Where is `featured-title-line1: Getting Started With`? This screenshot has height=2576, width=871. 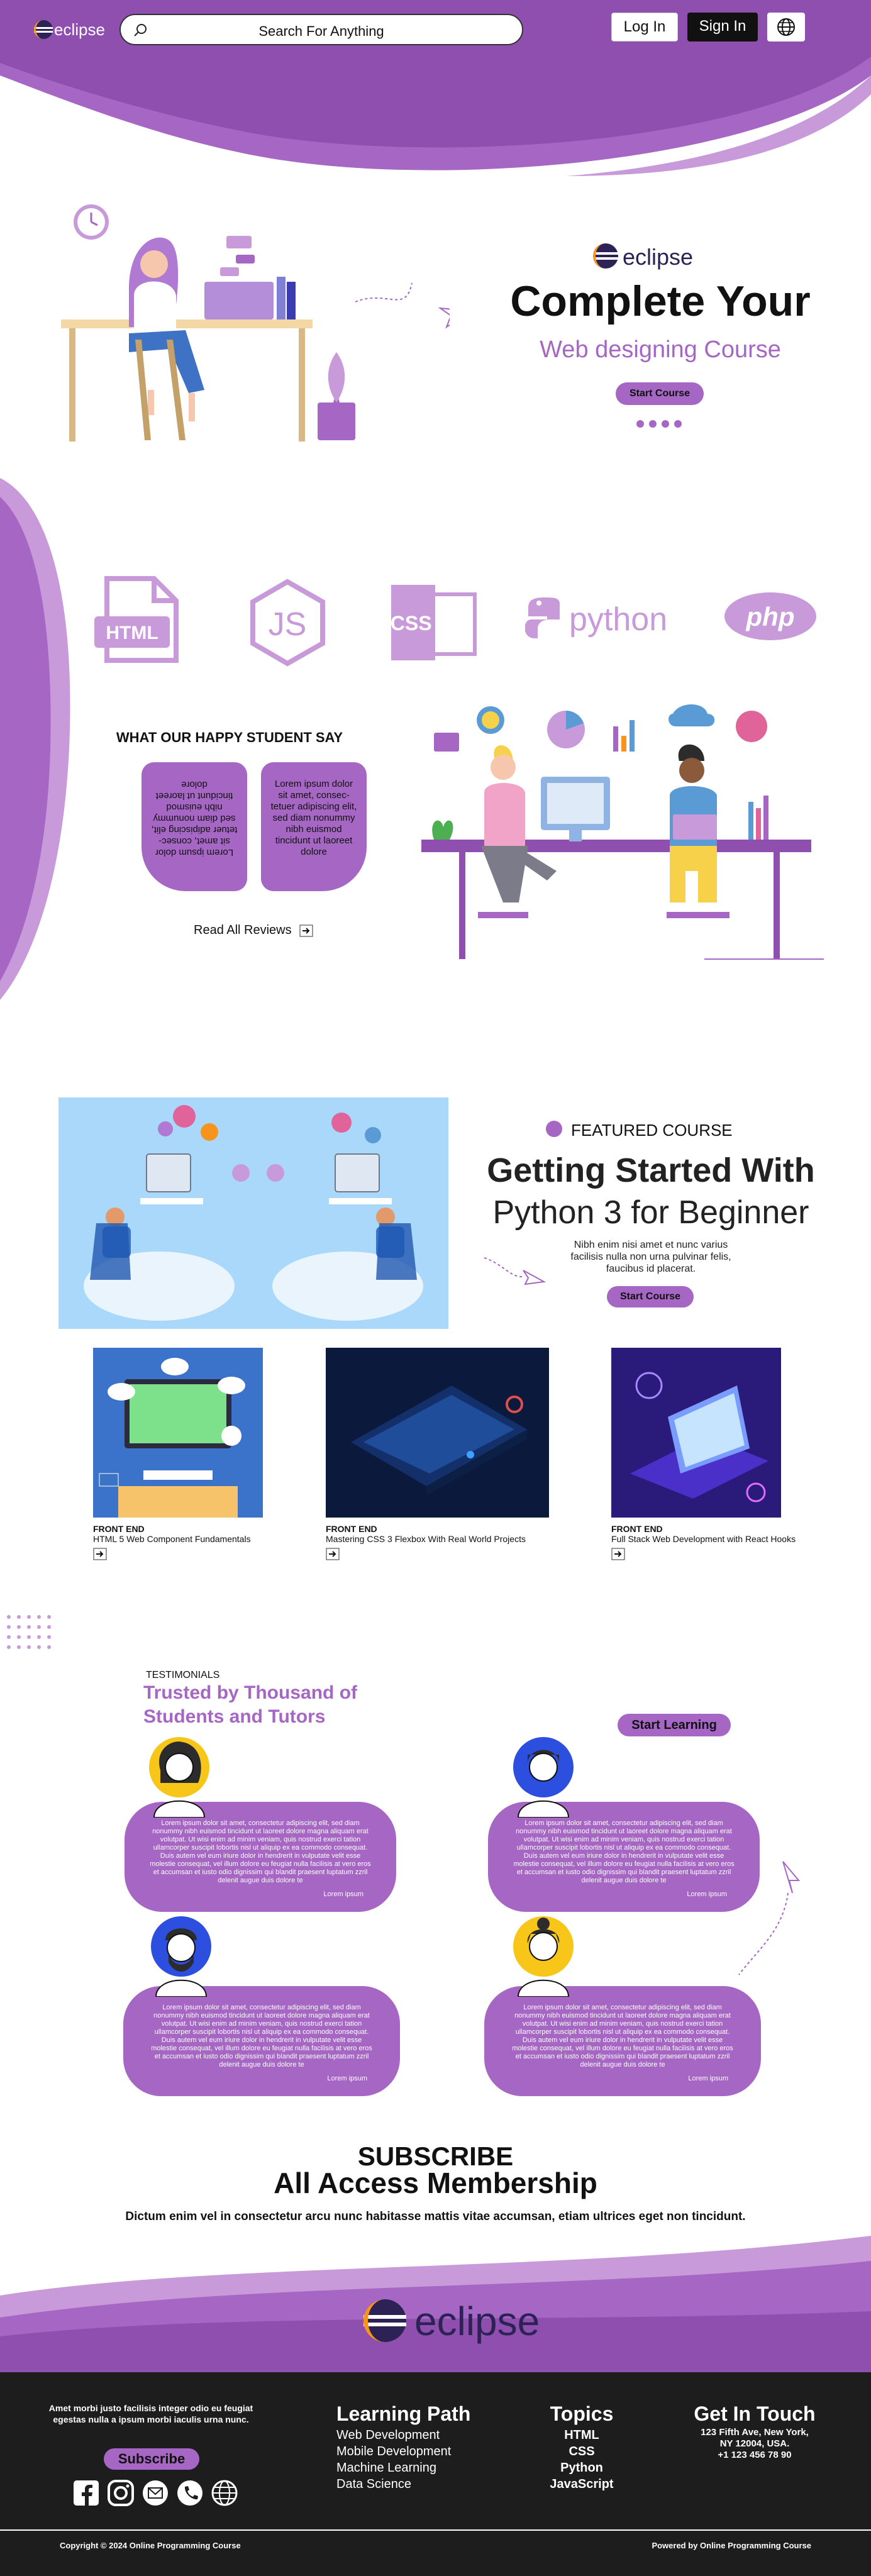 featured-title-line1: Getting Started With is located at coordinates (651, 1170).